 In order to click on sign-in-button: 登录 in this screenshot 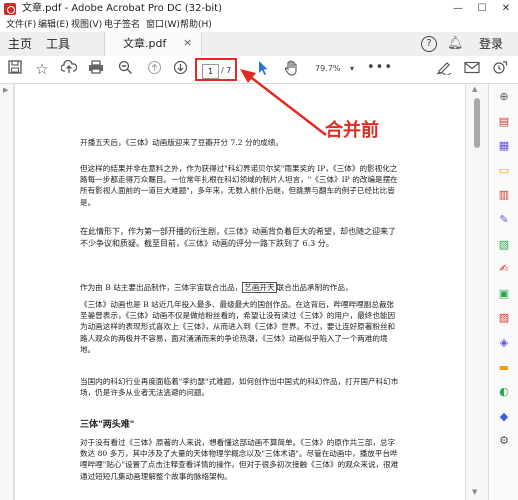, I will do `click(491, 44)`.